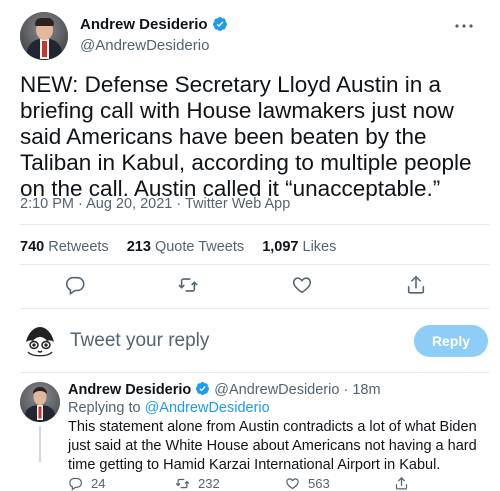 This screenshot has width=500, height=491. Describe the element at coordinates (255, 287) in the screenshot. I see `tweet-action-bar` at that location.